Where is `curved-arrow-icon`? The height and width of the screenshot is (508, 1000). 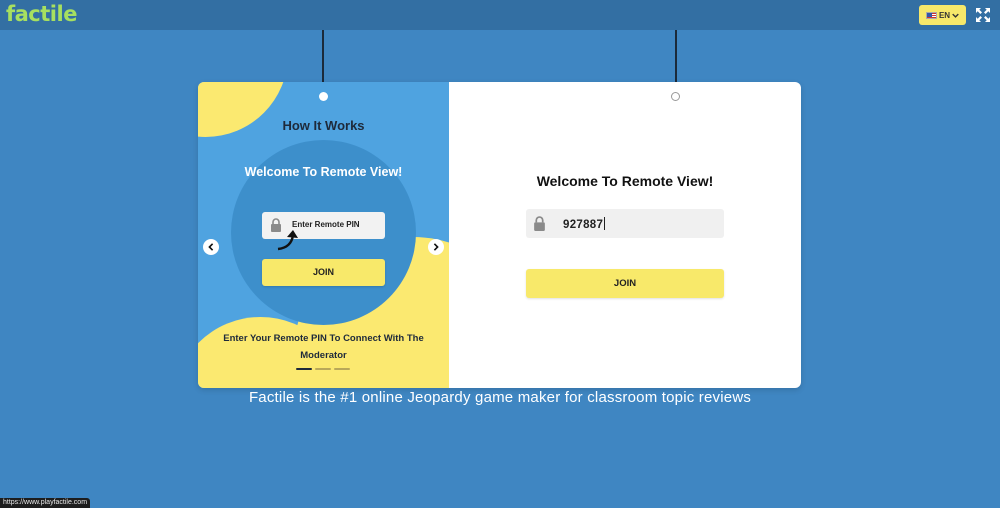
curved-arrow-icon is located at coordinates (287, 240).